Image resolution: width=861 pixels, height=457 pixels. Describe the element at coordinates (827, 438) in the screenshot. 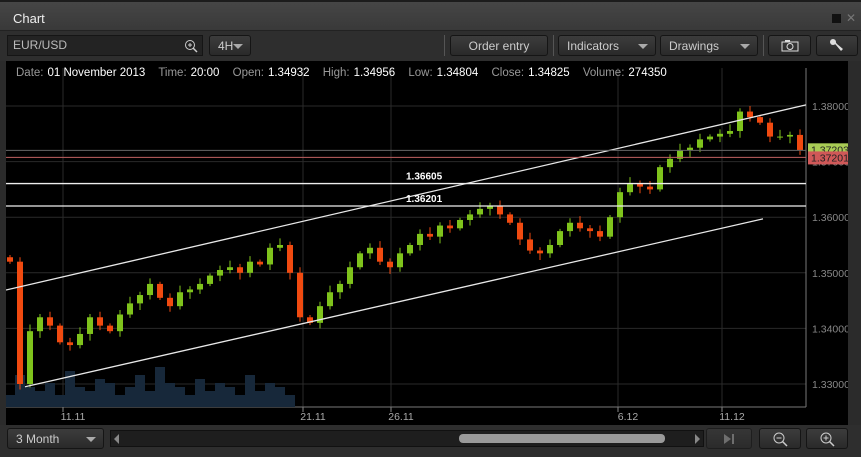

I see `zoom-in-button` at that location.